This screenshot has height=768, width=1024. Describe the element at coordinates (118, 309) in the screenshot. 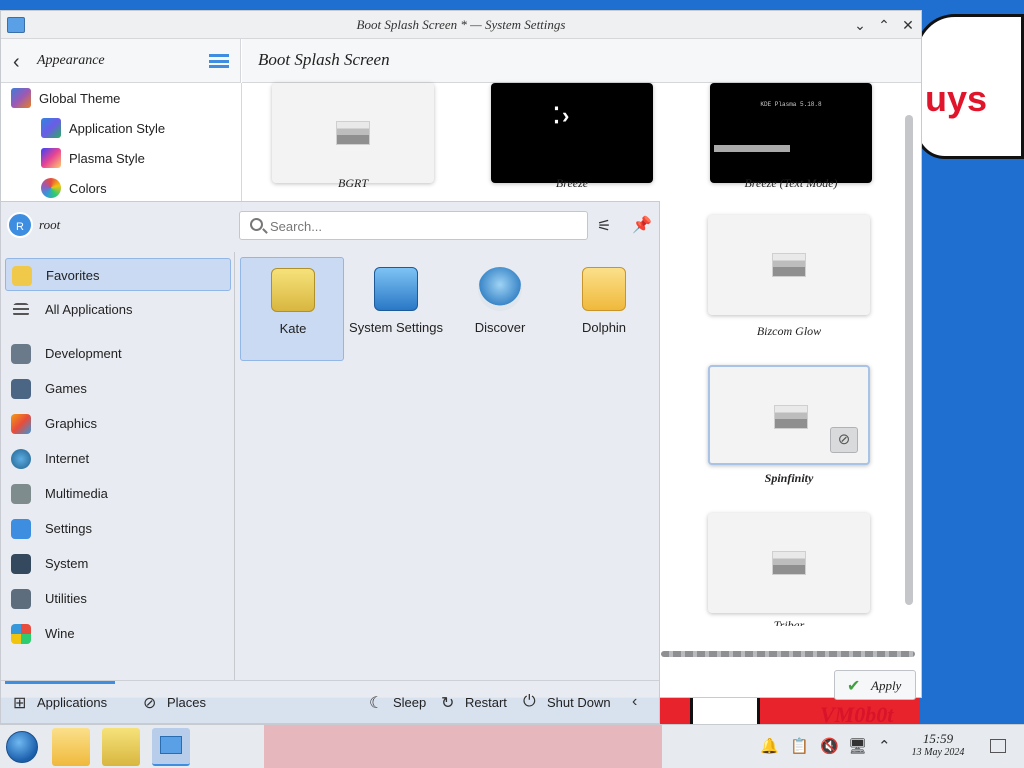

I see `category-all-applications: All Applications` at that location.